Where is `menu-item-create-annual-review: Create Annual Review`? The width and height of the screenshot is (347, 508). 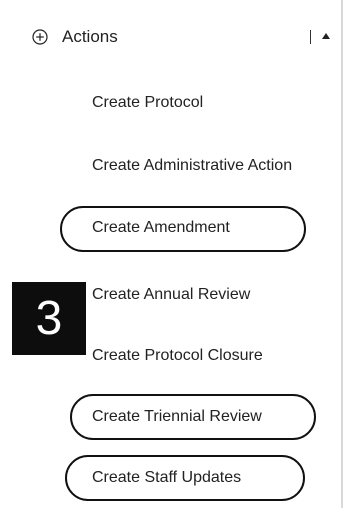 menu-item-create-annual-review: Create Annual Review is located at coordinates (171, 295).